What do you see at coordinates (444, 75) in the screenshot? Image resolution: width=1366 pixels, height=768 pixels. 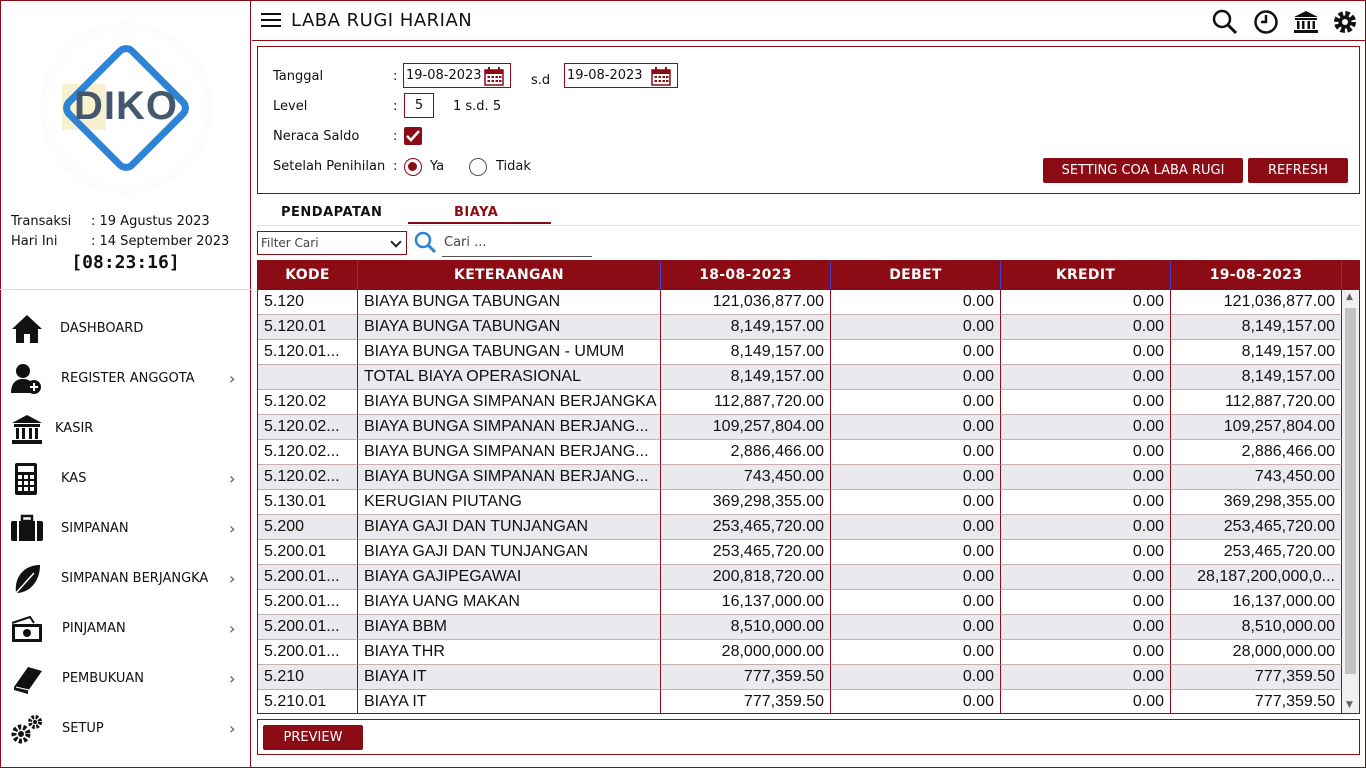 I see `date-from-value: 19-08-2023` at bounding box center [444, 75].